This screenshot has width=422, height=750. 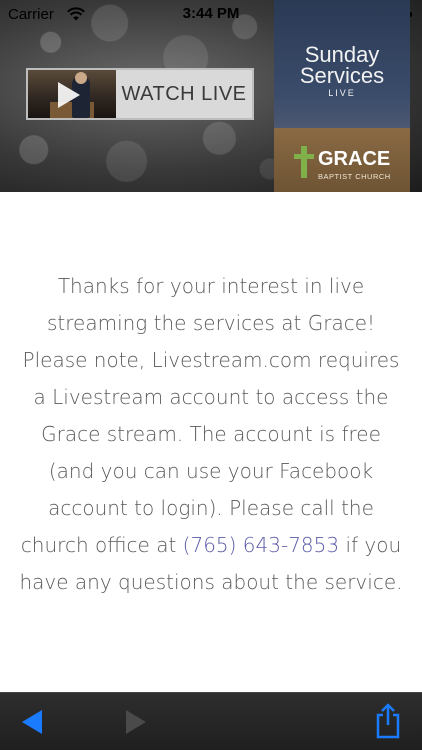 What do you see at coordinates (342, 75) in the screenshot?
I see `services-title-line2: Services` at bounding box center [342, 75].